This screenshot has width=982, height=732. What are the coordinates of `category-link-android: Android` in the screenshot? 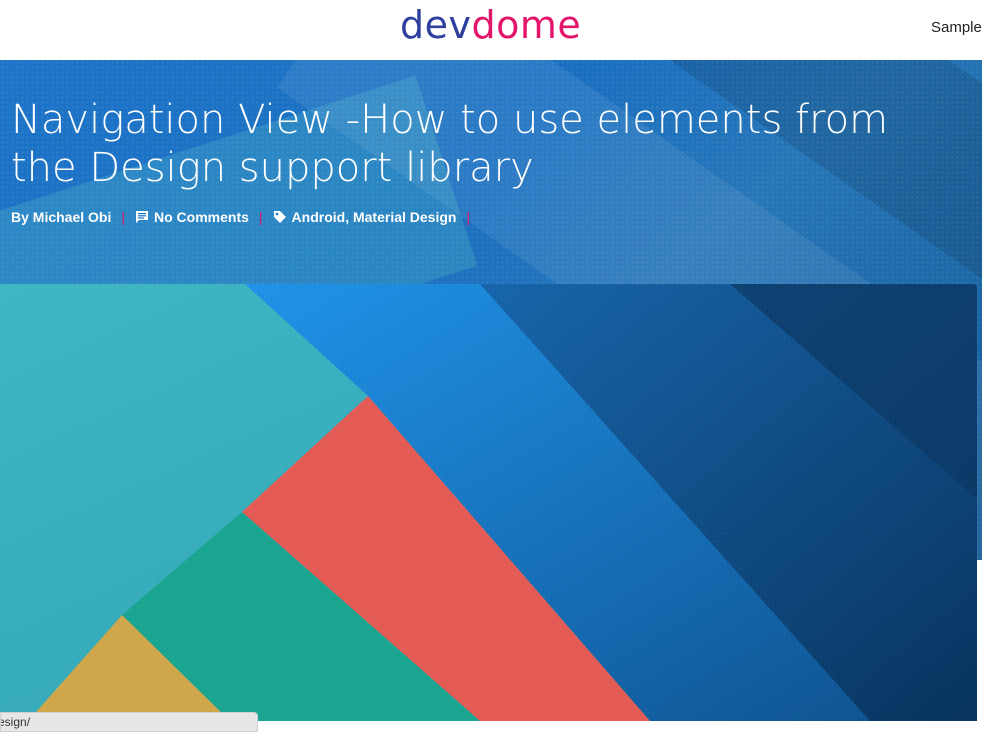 It's located at (319, 217).